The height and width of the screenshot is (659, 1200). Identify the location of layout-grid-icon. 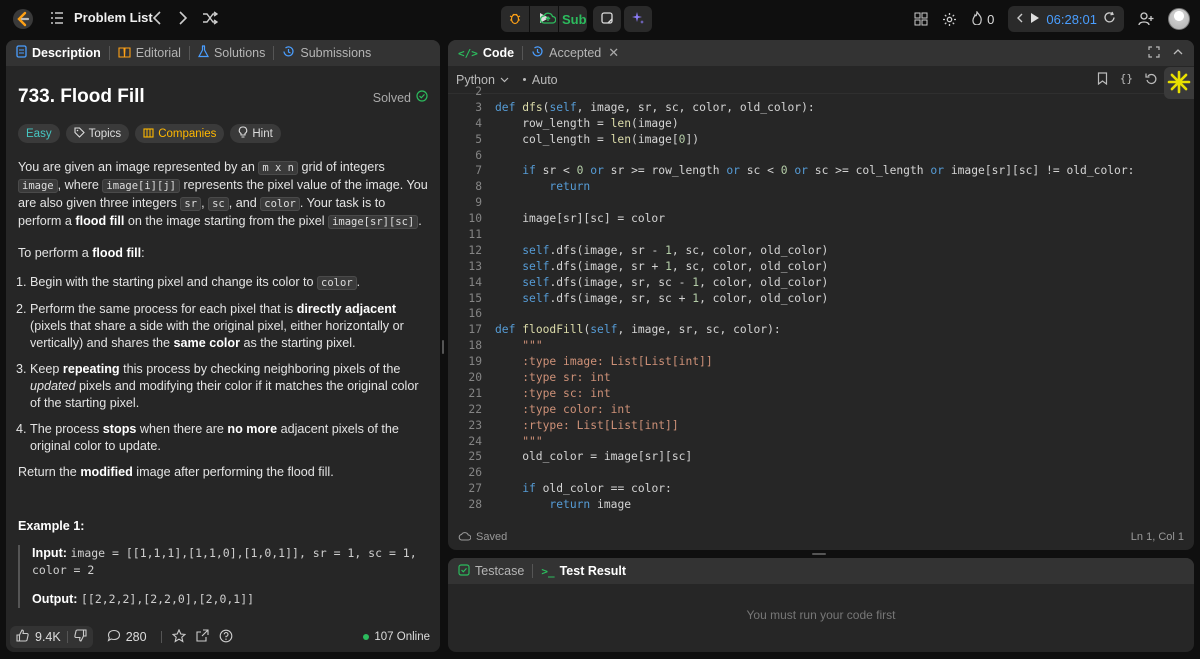
(921, 19).